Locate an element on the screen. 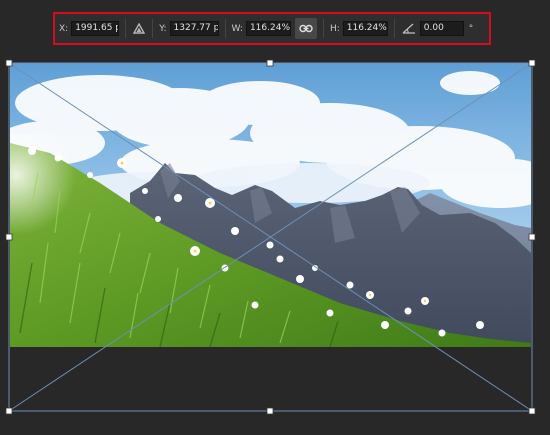 Image resolution: width=550 pixels, height=435 pixels. transform-handle-right is located at coordinates (532, 237).